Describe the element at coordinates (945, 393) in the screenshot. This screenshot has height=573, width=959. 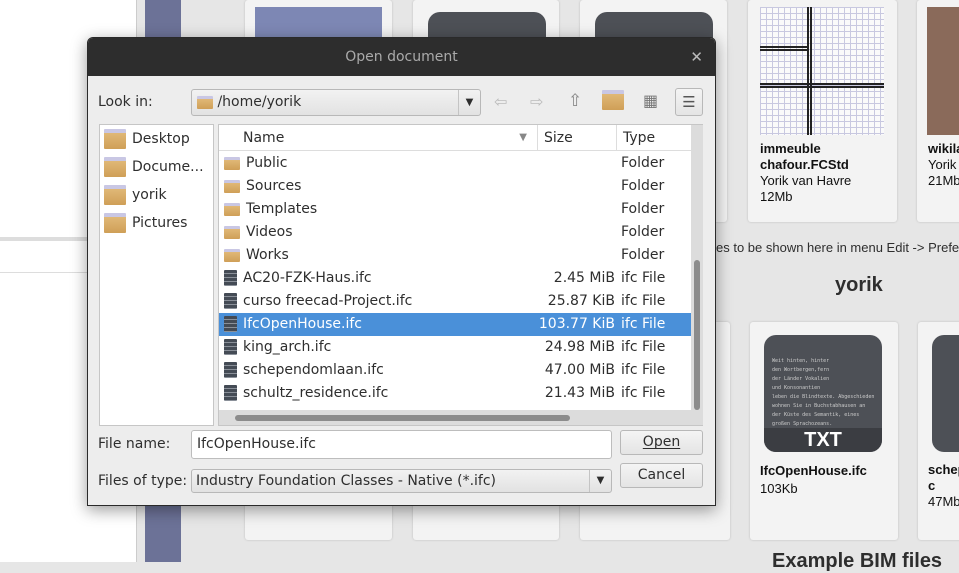
I see `document-thumbnail` at that location.